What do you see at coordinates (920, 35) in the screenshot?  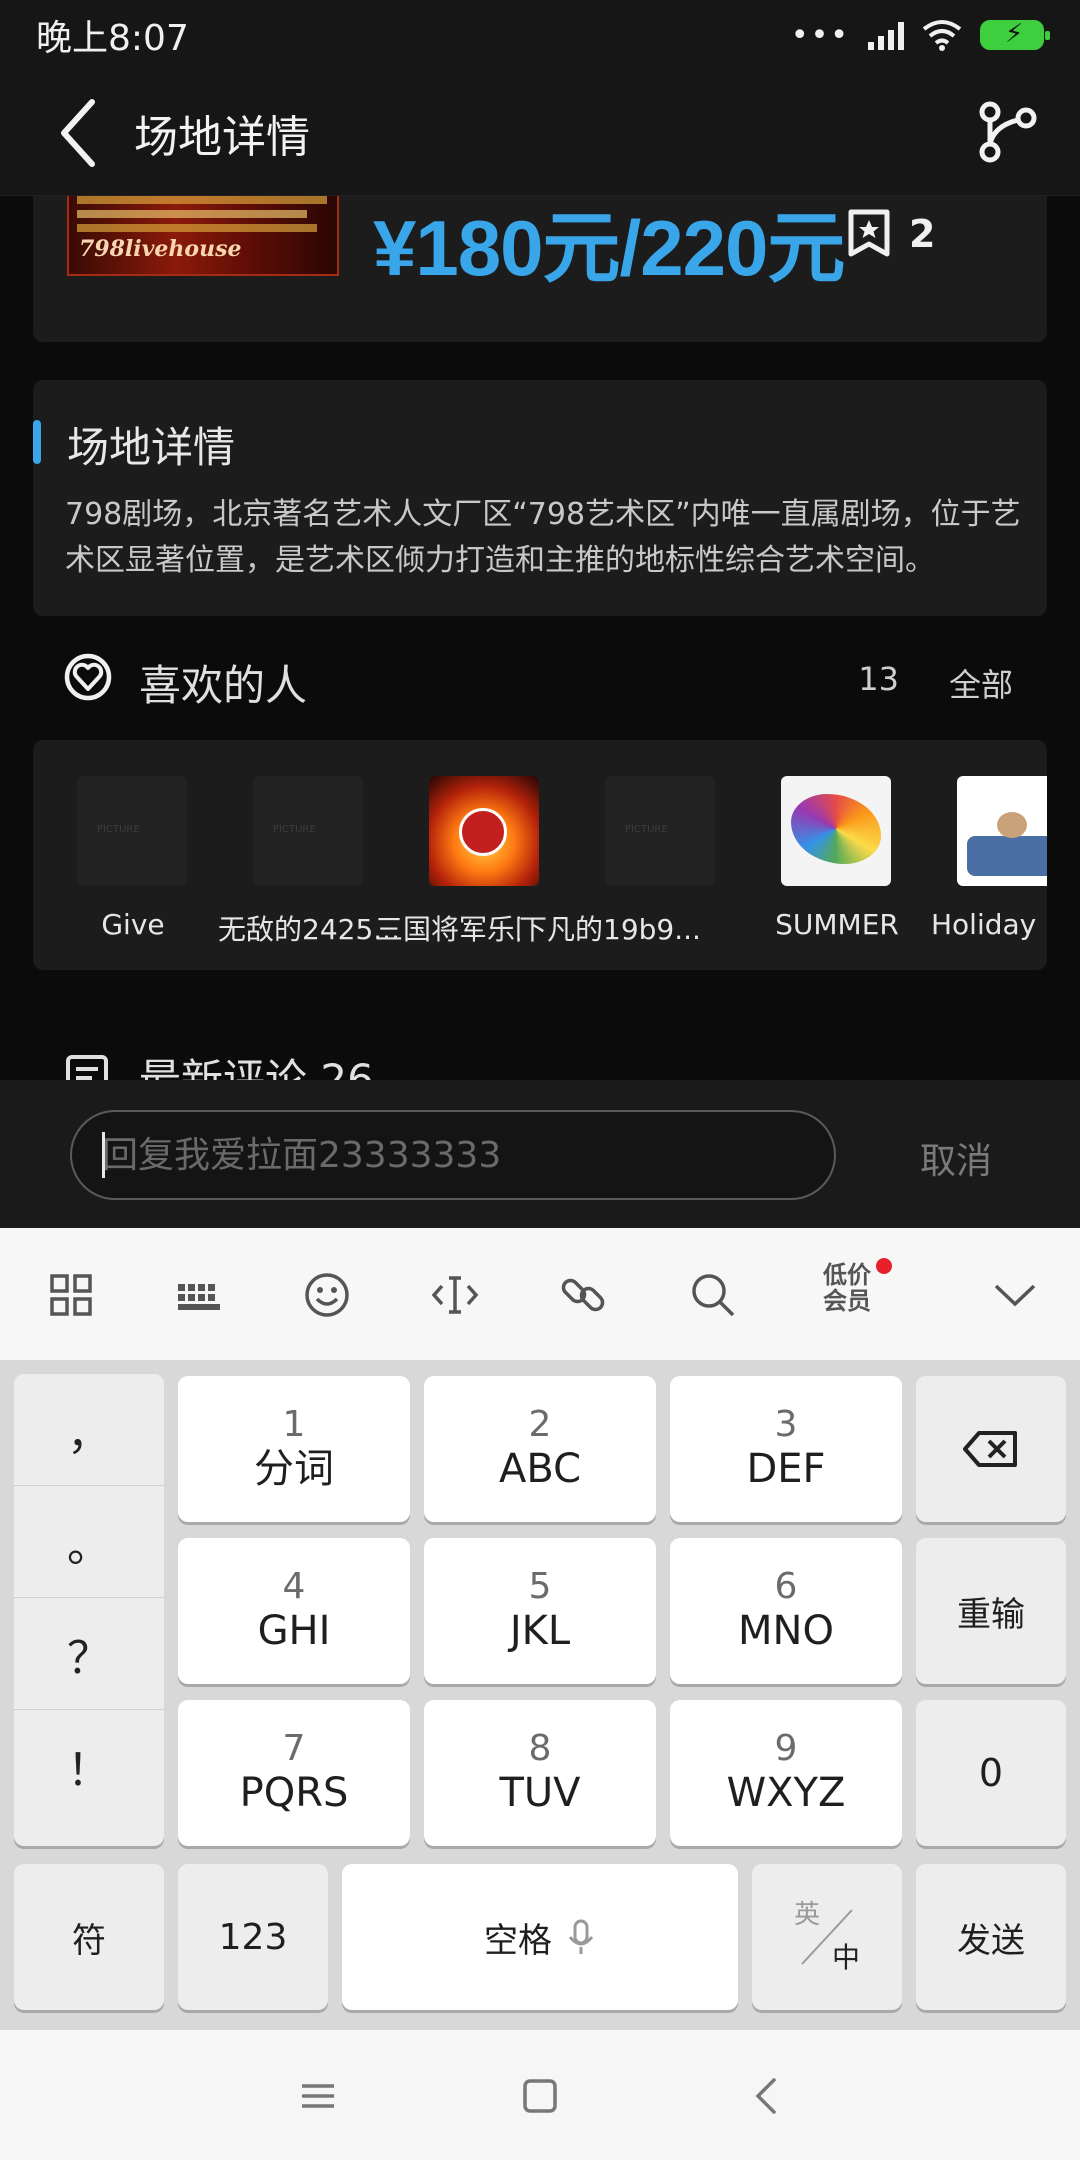 I see `status-icons: ••• ⚡` at bounding box center [920, 35].